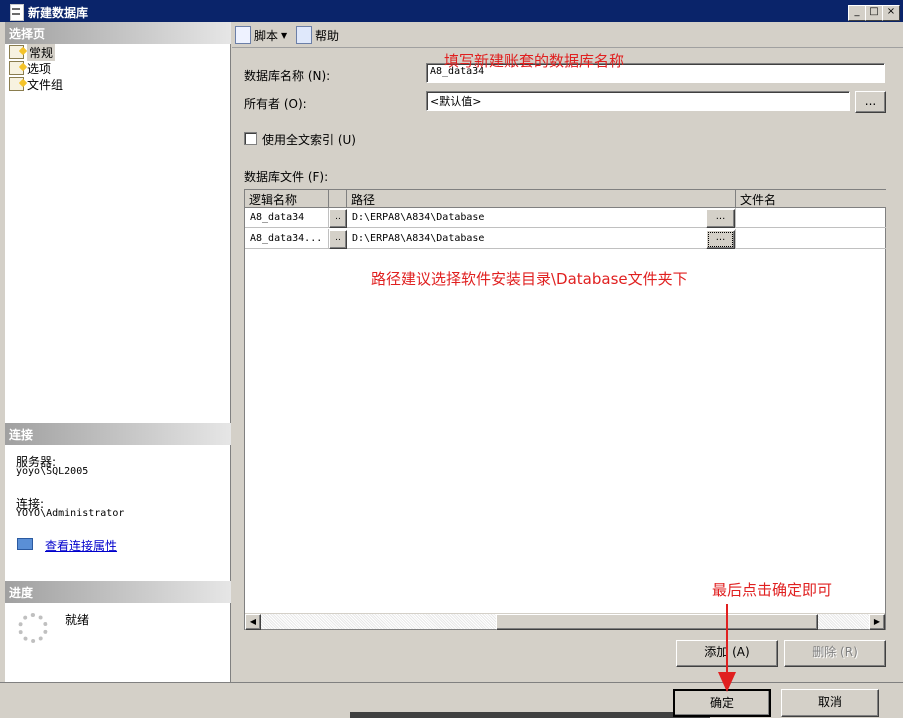 This screenshot has height=718, width=903. I want to click on progress-status: 就绪, so click(77, 620).